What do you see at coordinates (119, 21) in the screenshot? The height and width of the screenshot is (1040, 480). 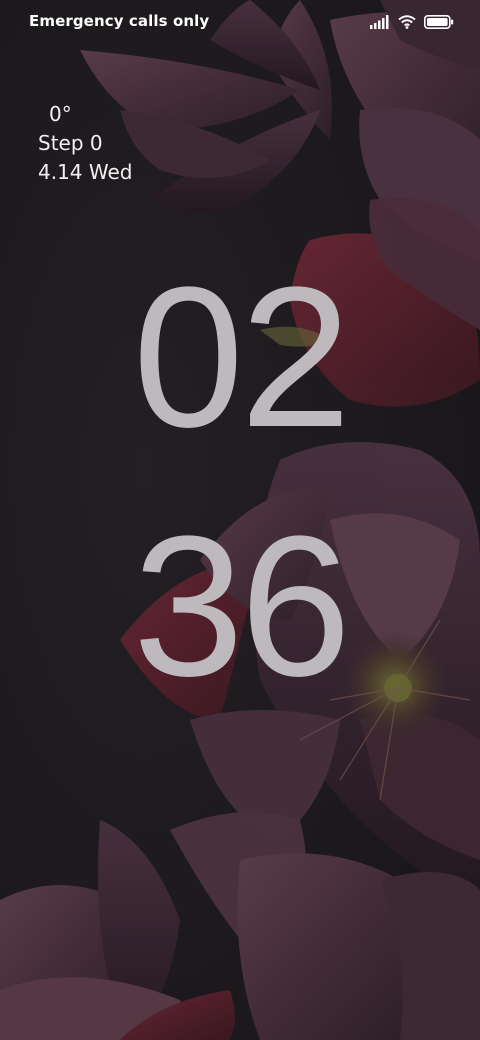 I see `carrier-status-text: Emergency calls only` at bounding box center [119, 21].